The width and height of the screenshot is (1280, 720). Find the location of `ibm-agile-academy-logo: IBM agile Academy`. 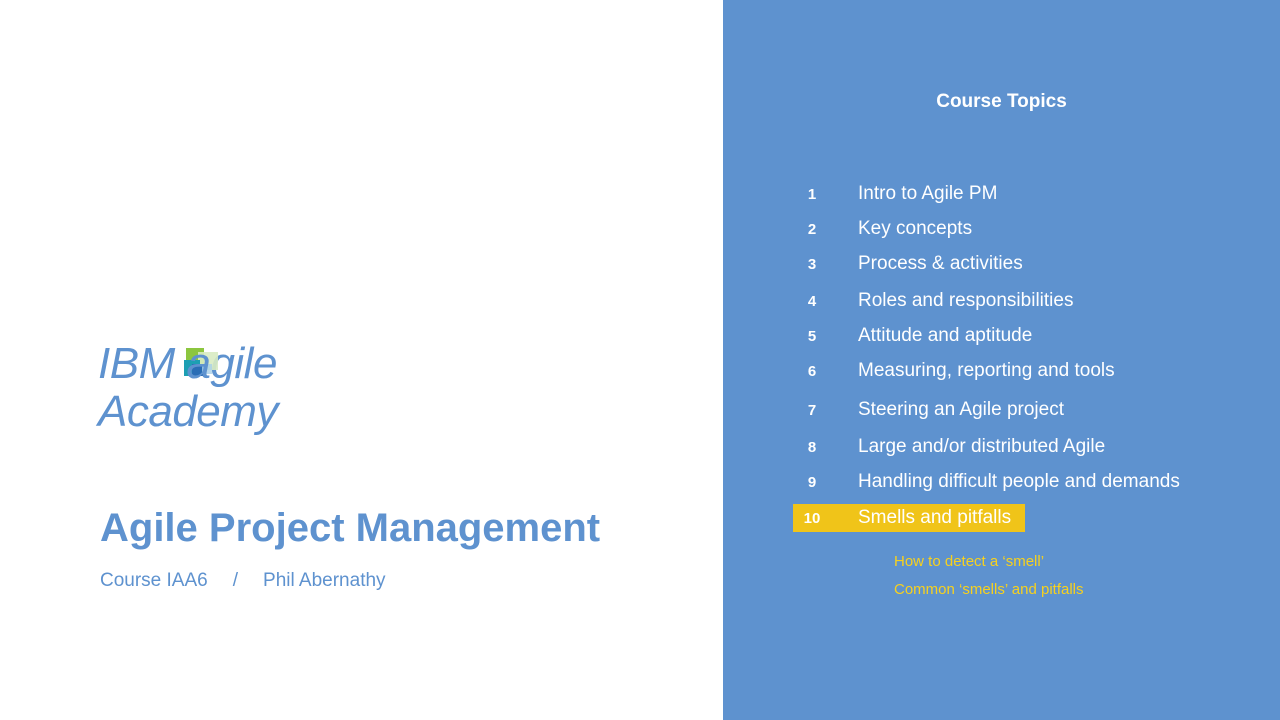

ibm-agile-academy-logo: IBM agile Academy is located at coordinates (188, 388).